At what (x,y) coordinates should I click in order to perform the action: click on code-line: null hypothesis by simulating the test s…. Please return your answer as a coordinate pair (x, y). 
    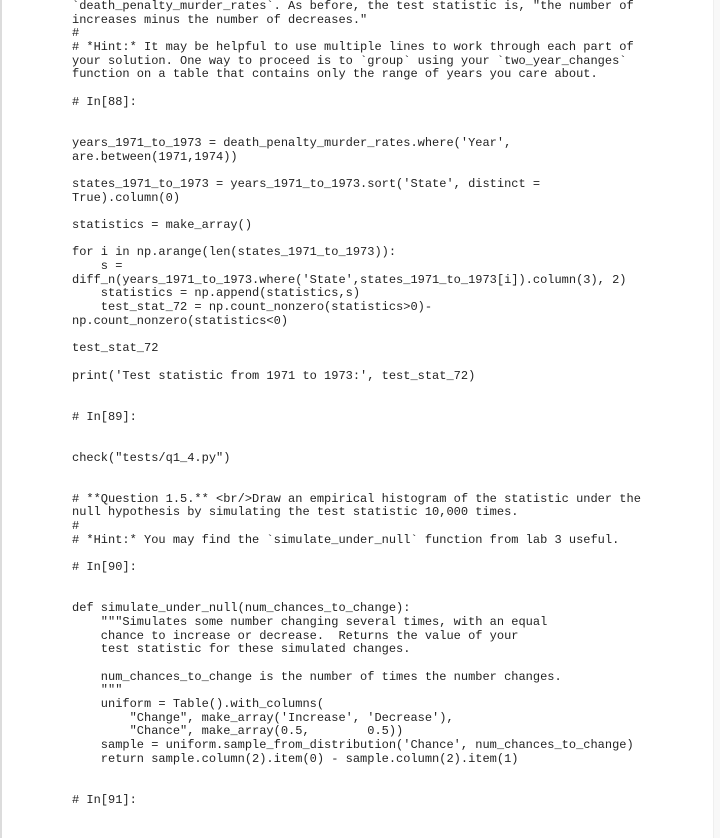
    Looking at the image, I should click on (295, 512).